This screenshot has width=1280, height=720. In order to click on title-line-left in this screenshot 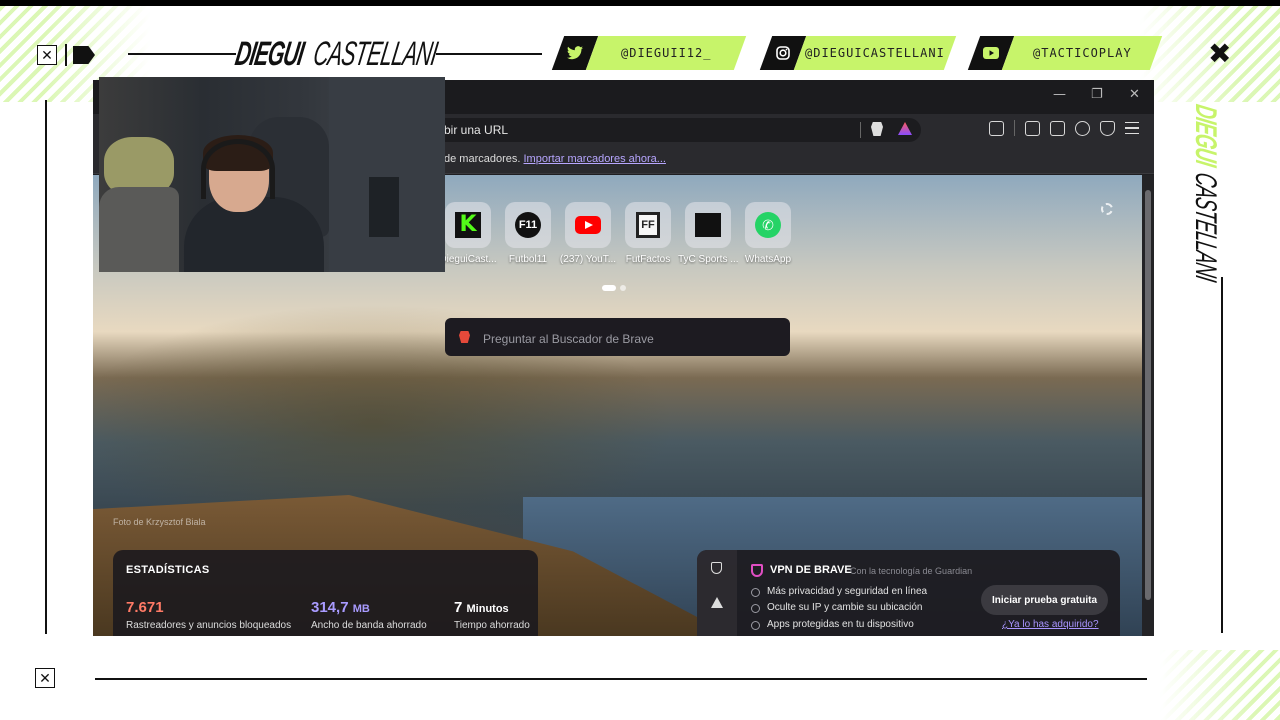, I will do `click(182, 54)`.